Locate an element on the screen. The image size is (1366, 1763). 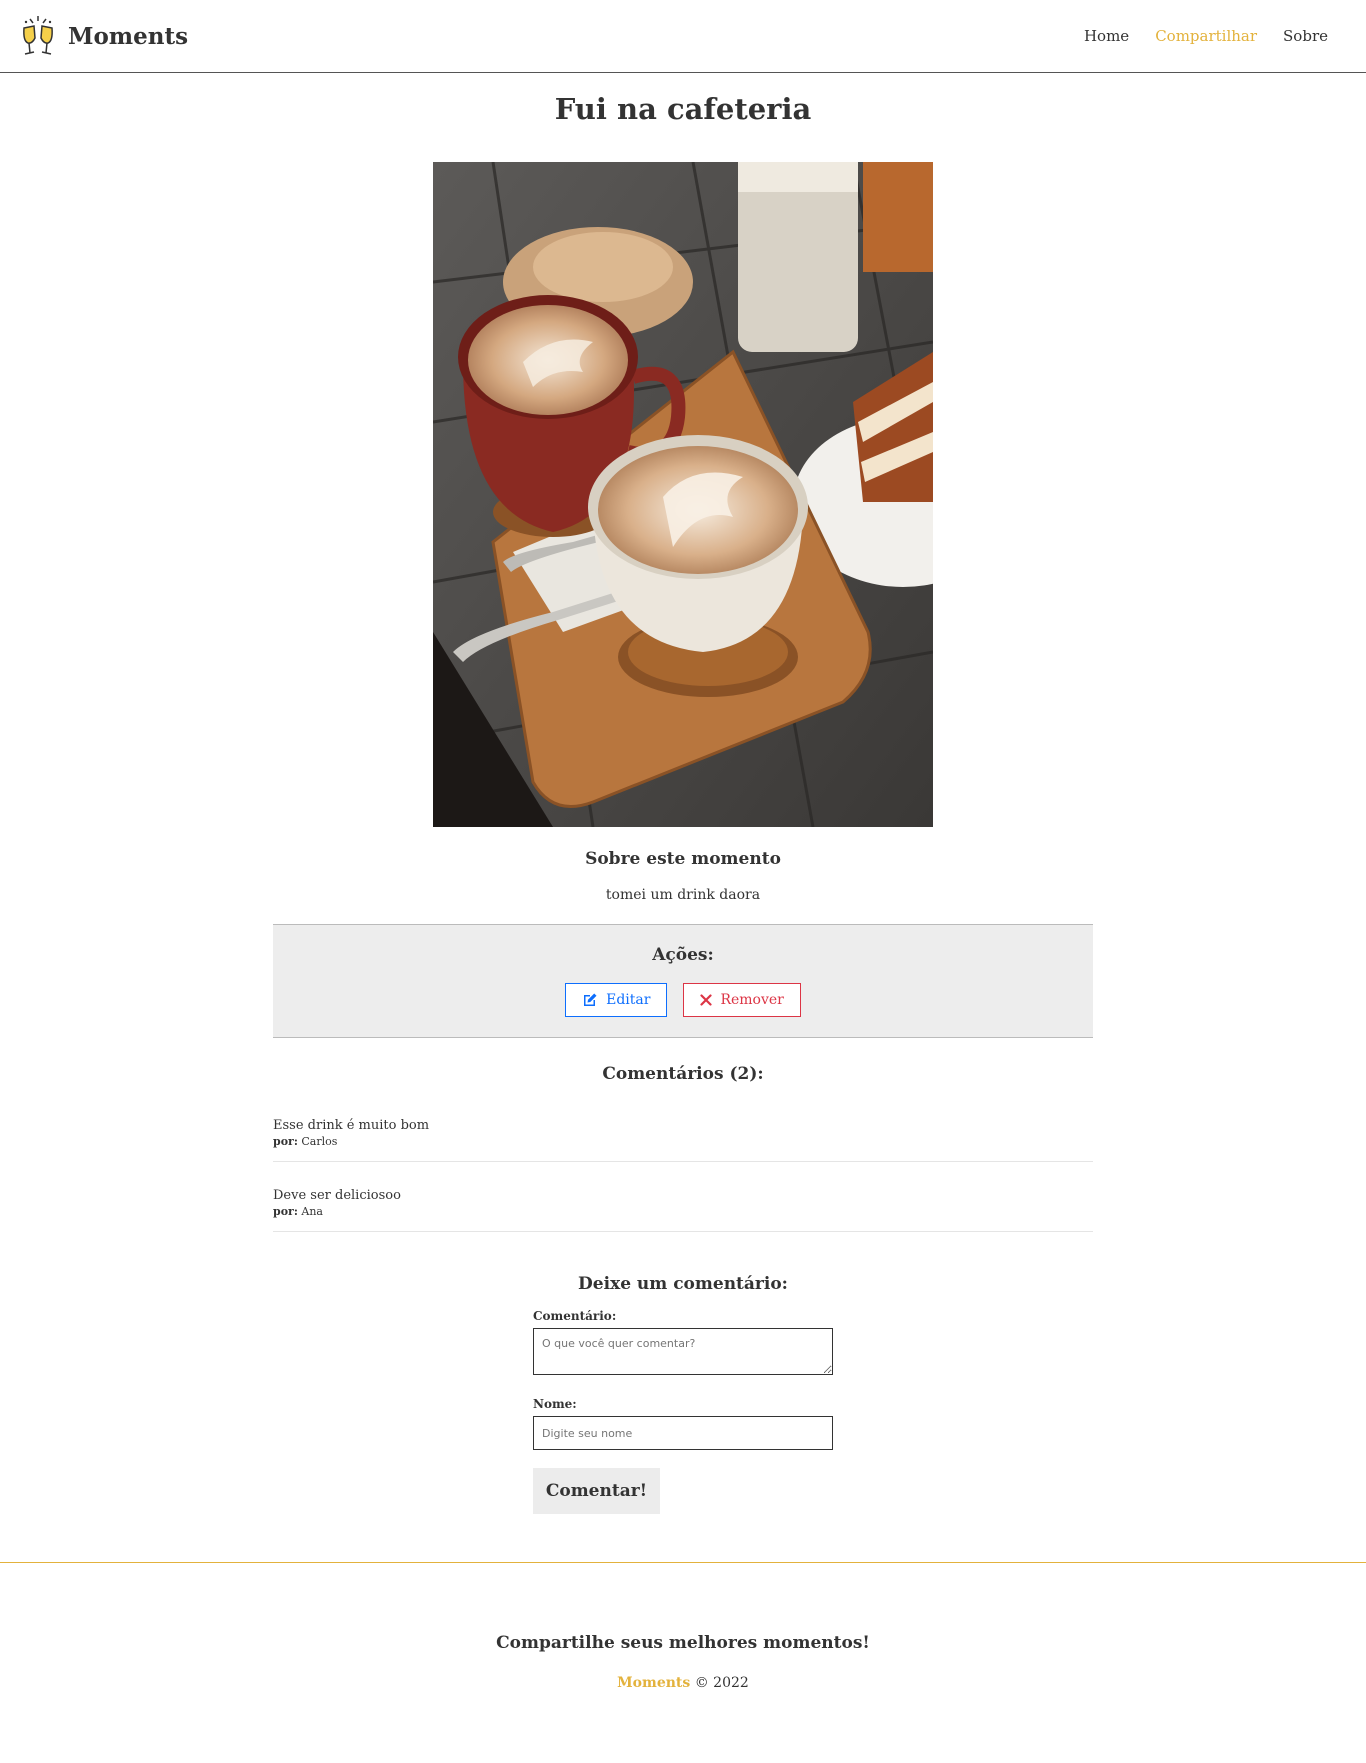
comment-field-group: Comentário: is located at coordinates (683, 1344).